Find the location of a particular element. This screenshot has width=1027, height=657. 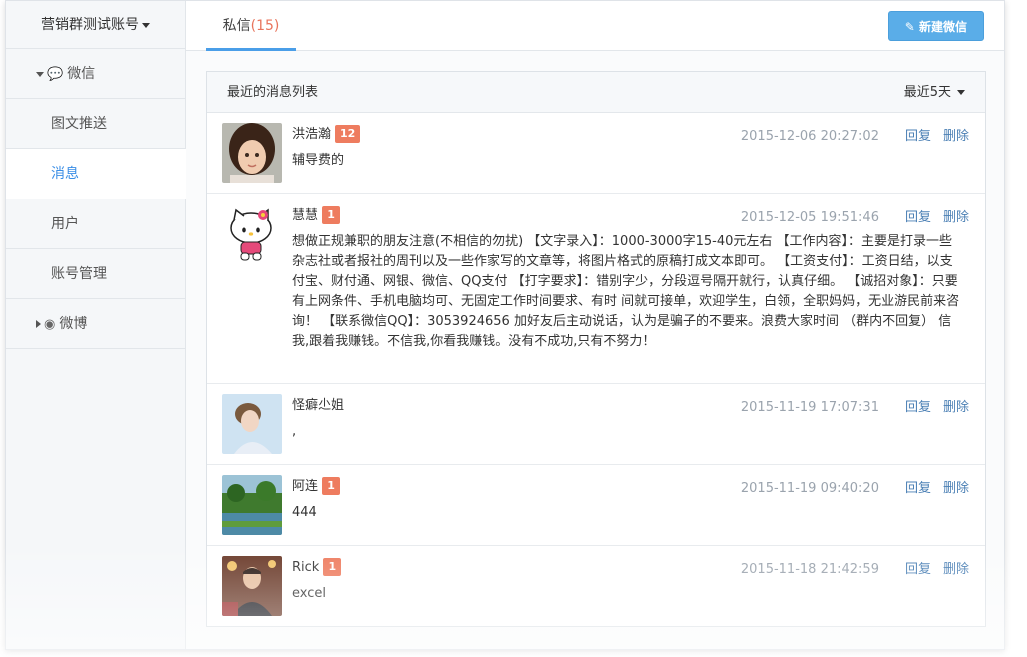

message-time: 2015-12-06 20:27:02 is located at coordinates (809, 136).